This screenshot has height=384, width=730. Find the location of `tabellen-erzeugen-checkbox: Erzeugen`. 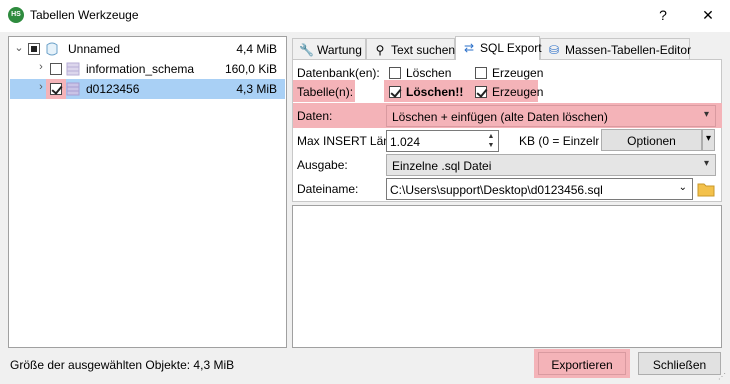

tabellen-erzeugen-checkbox: Erzeugen is located at coordinates (512, 92).